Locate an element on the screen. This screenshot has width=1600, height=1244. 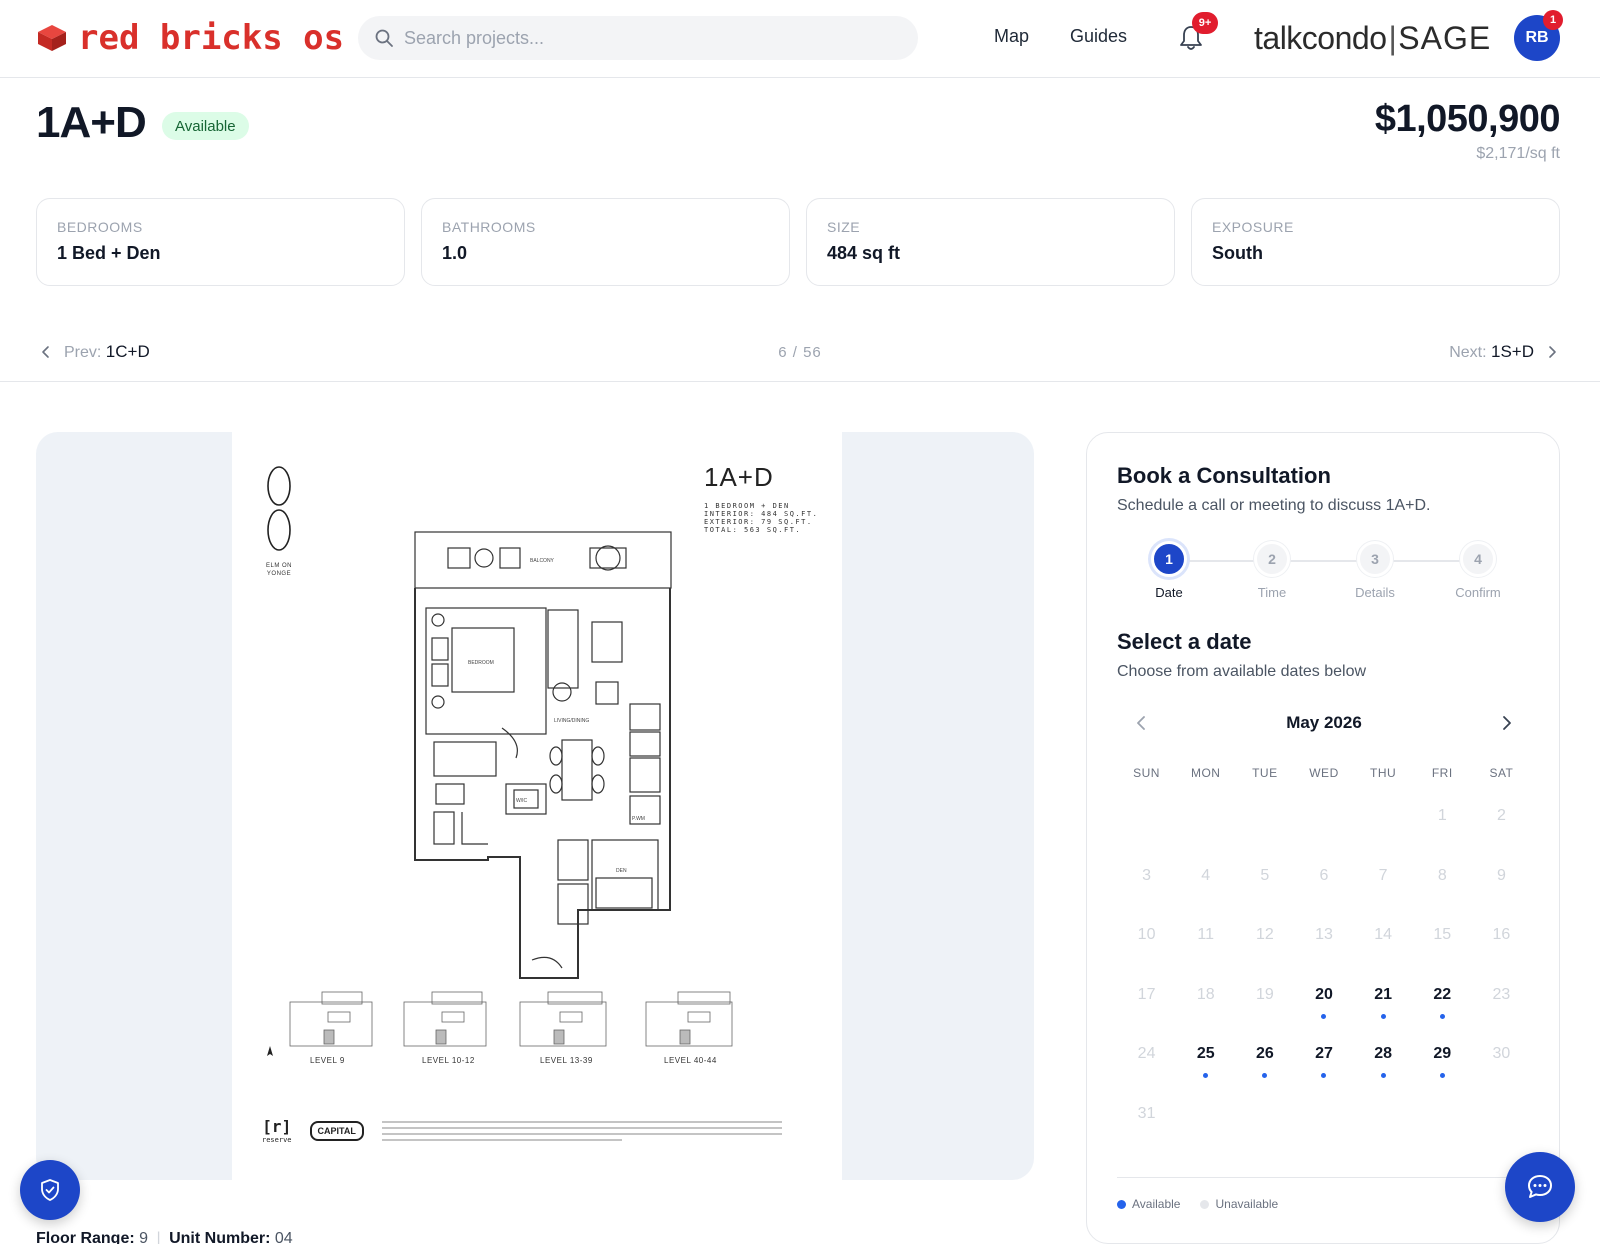
step-number: 3 is located at coordinates (1375, 559).